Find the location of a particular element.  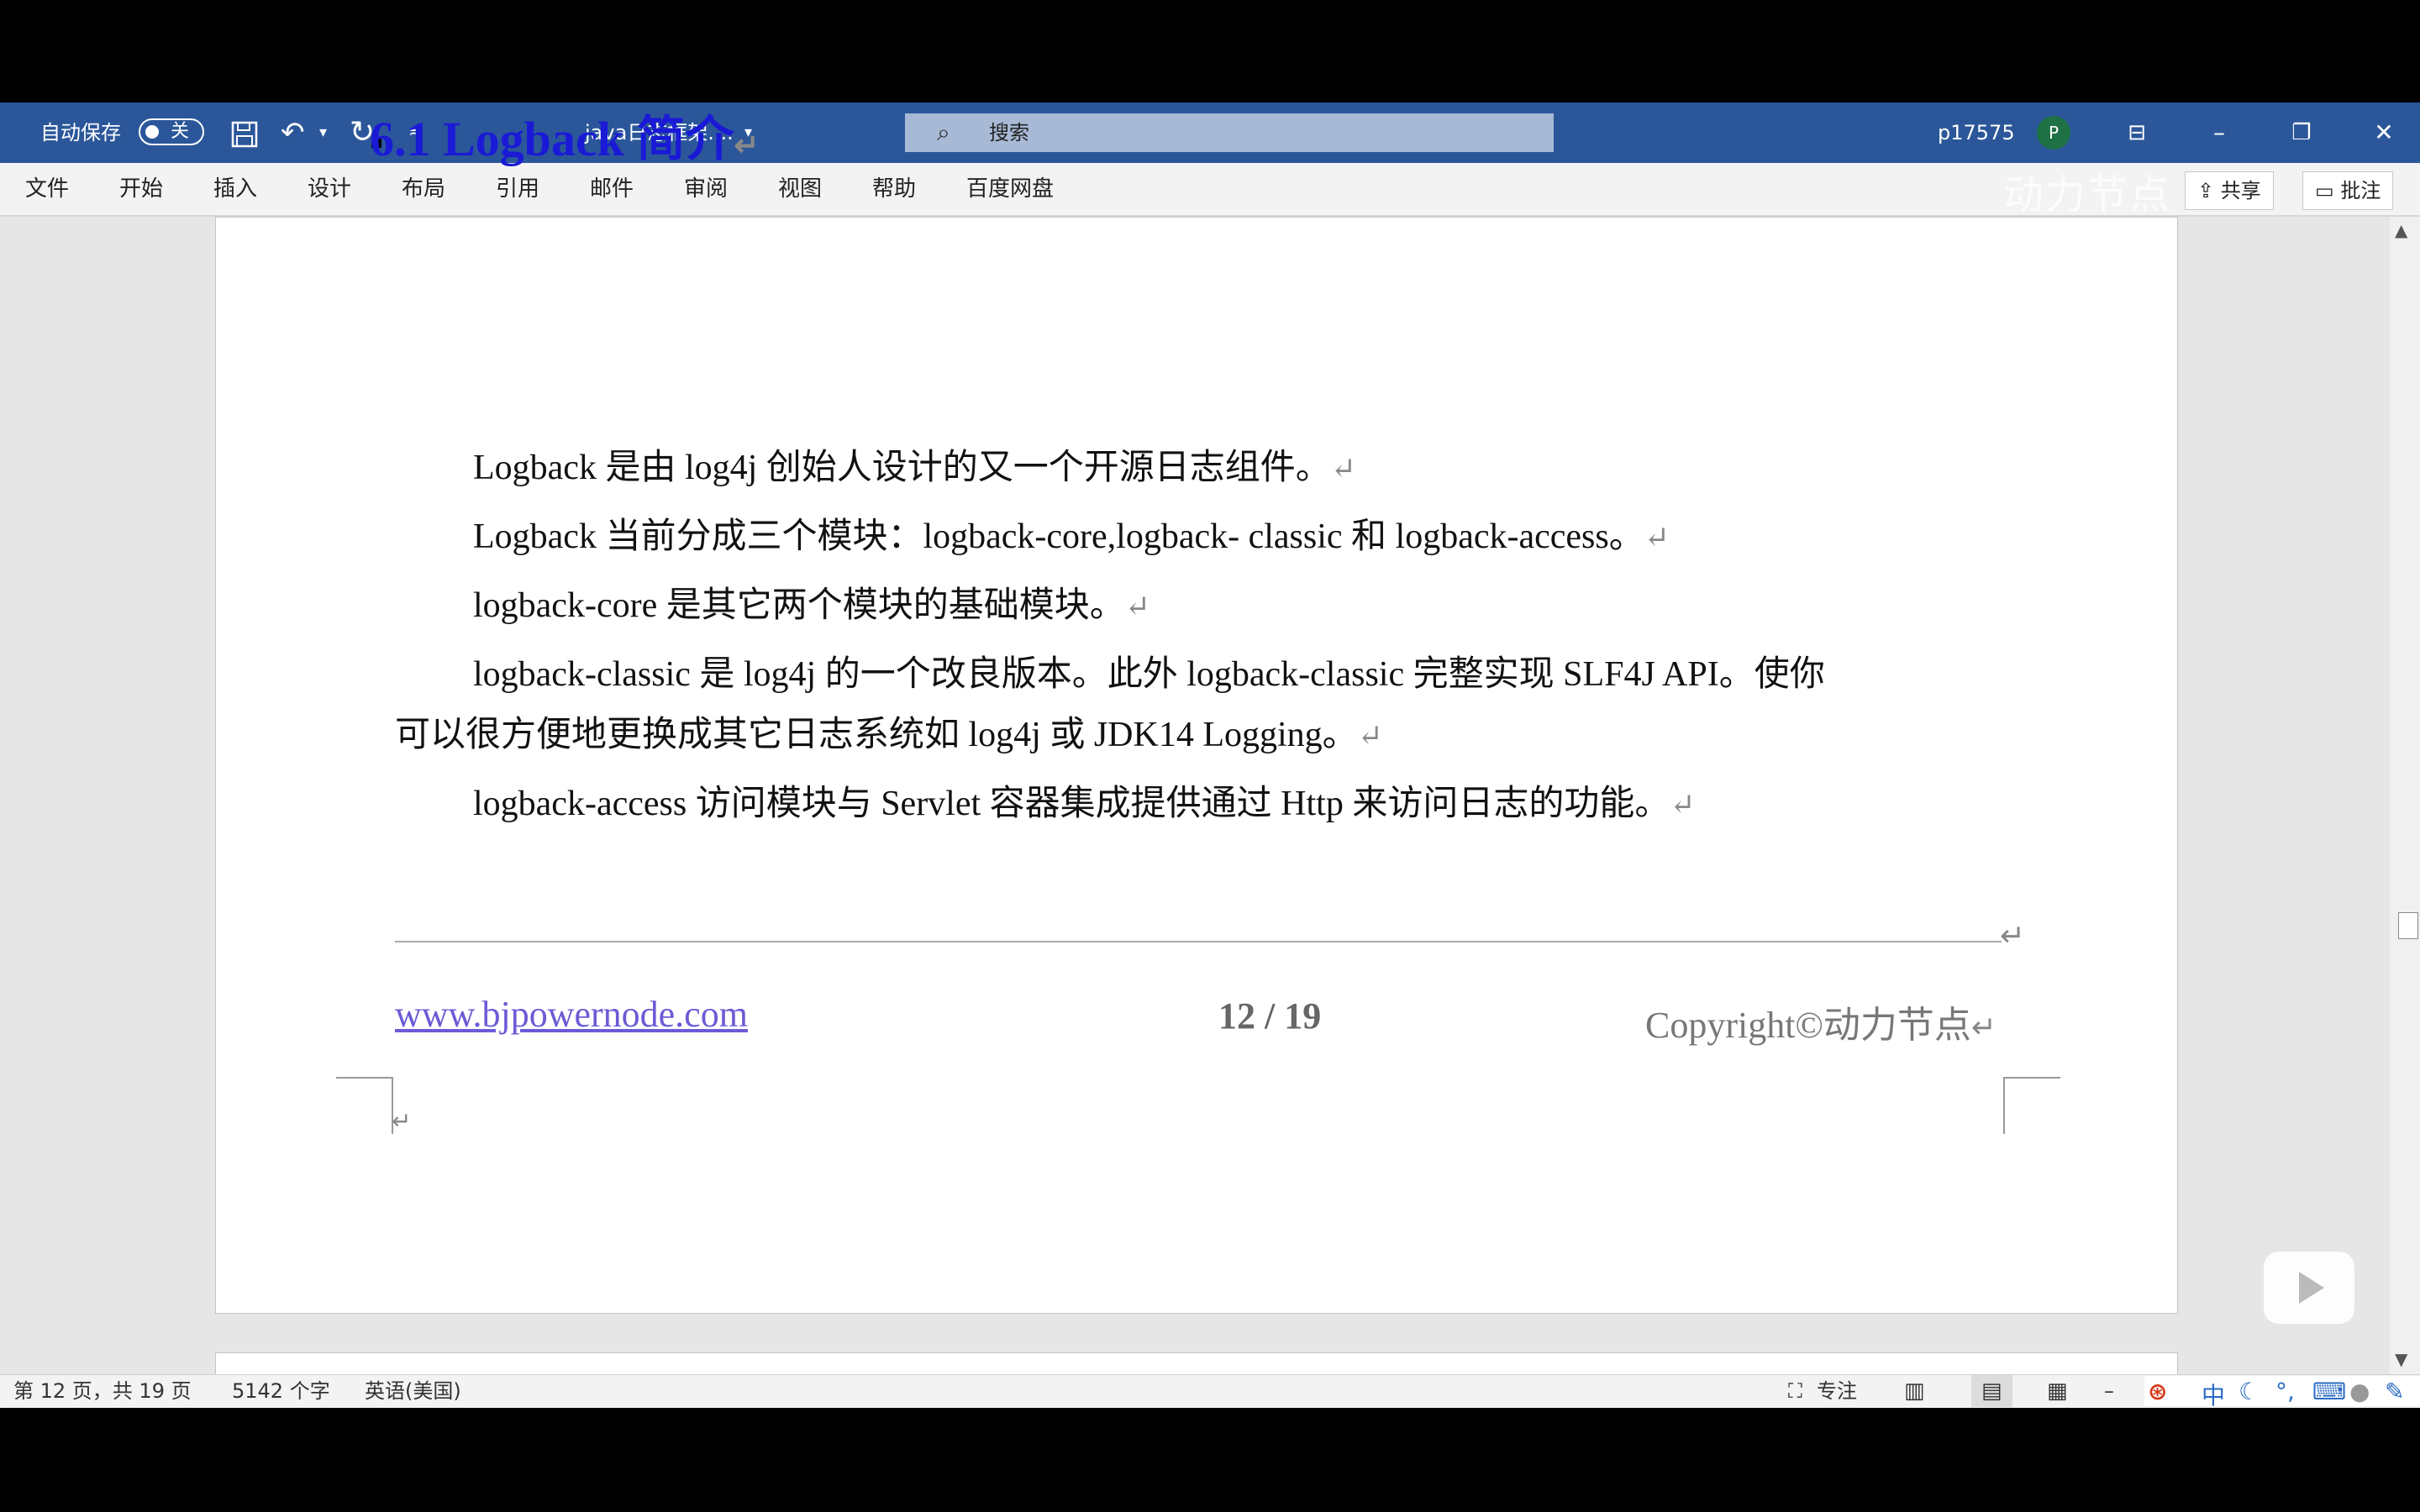

web-layout-icon: ▦ is located at coordinates (2057, 1391).